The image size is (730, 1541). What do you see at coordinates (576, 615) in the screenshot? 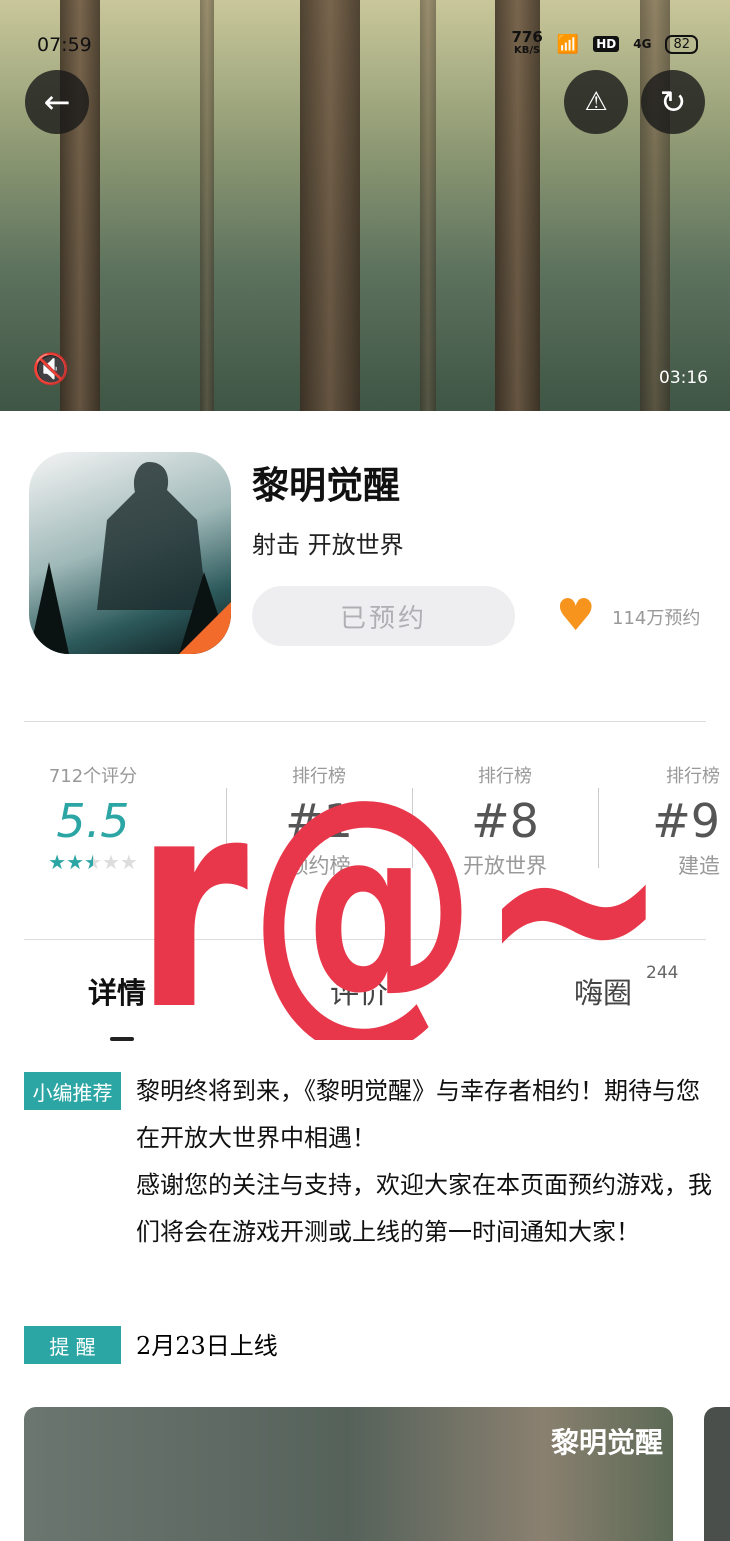
I see `heart-icon: ♥` at bounding box center [576, 615].